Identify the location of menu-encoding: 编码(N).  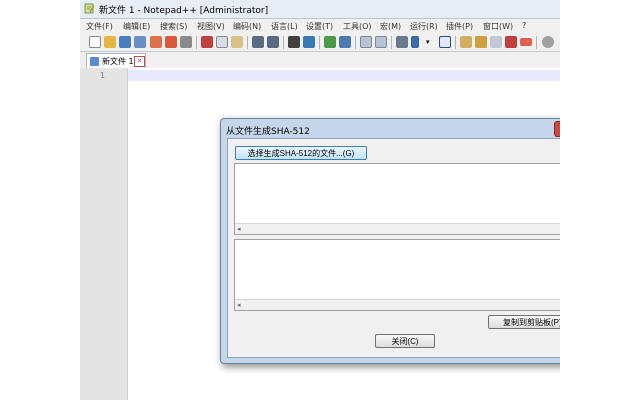
(247, 26).